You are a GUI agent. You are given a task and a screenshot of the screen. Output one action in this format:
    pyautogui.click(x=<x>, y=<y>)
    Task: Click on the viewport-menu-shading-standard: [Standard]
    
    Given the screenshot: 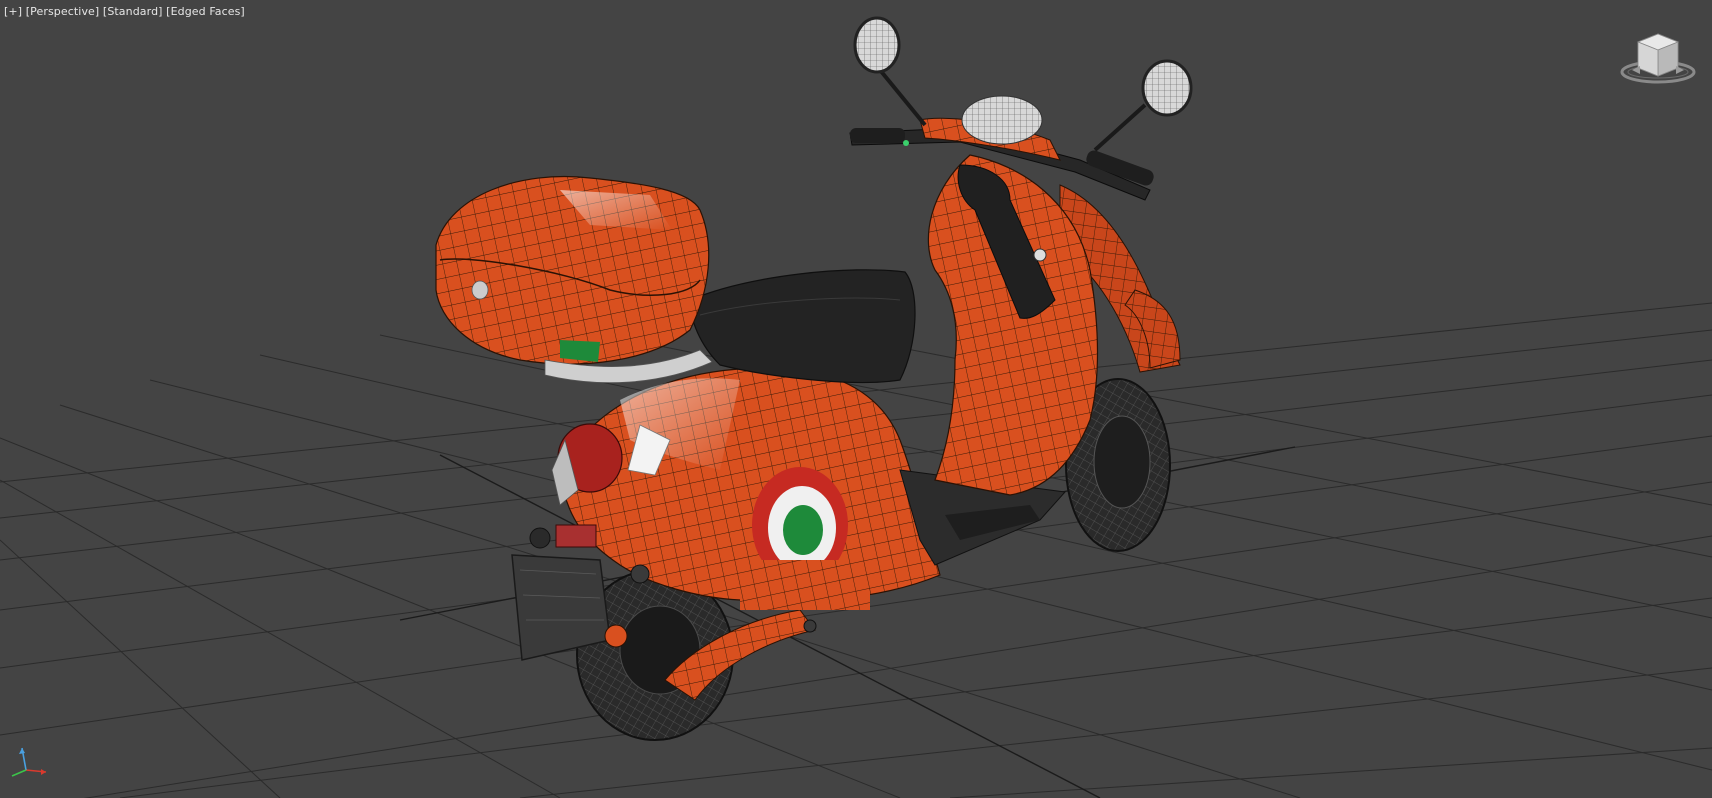 What is the action you would take?
    pyautogui.click(x=133, y=11)
    